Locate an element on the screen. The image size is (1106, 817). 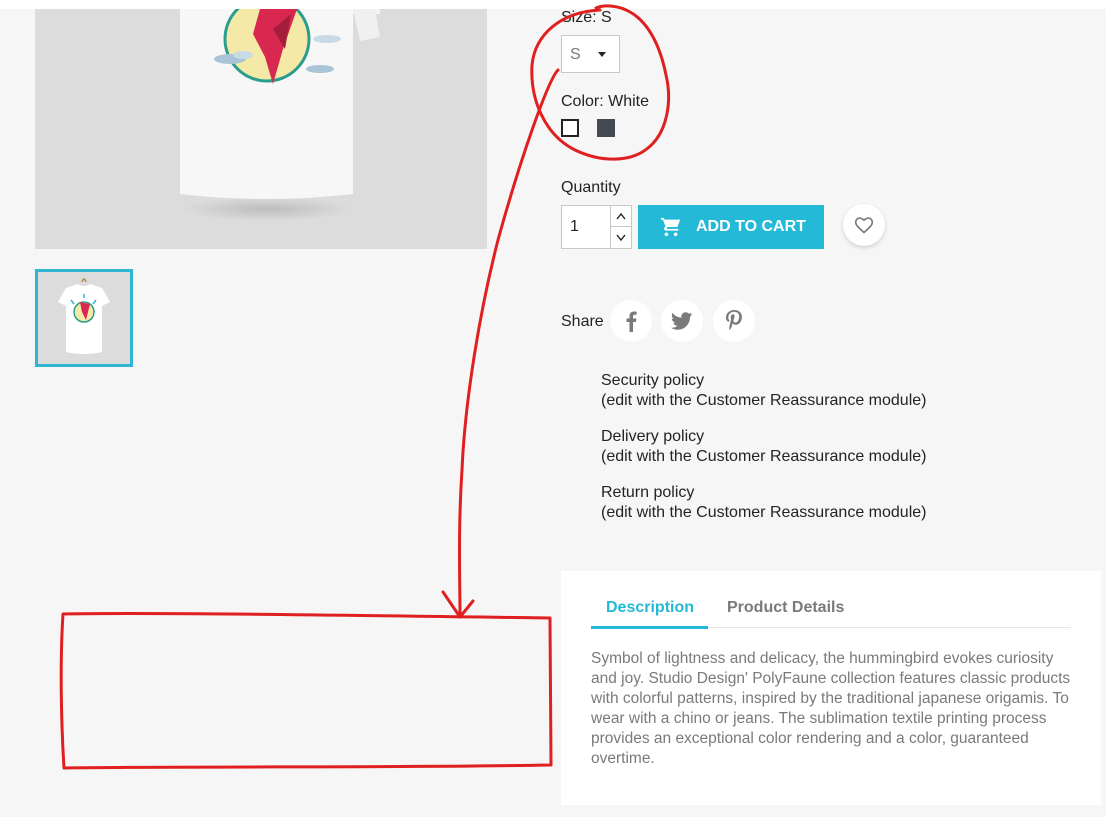
share-pinterest-button is located at coordinates (734, 321).